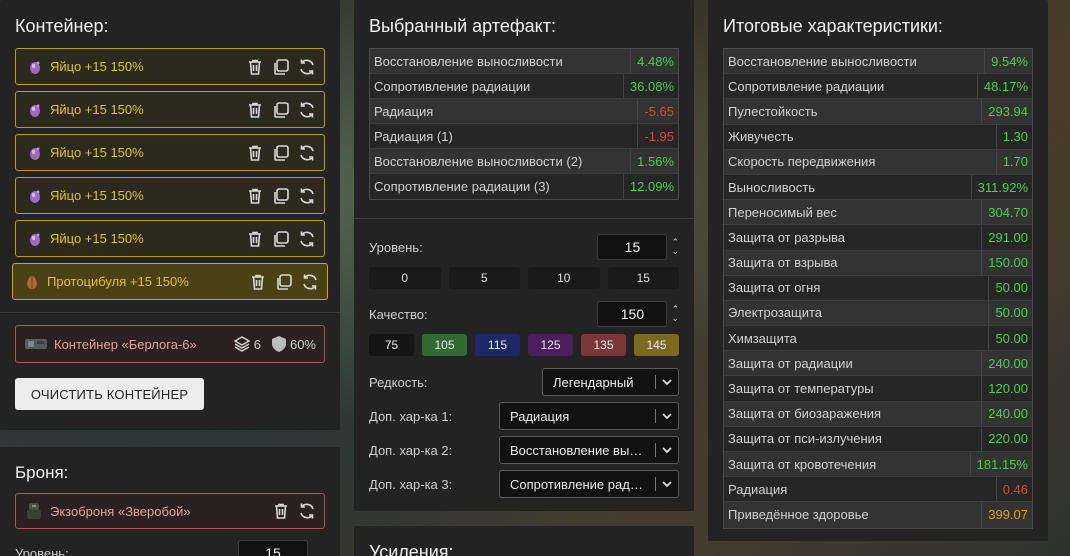 This screenshot has width=1070, height=556. I want to click on level-input, so click(632, 247).